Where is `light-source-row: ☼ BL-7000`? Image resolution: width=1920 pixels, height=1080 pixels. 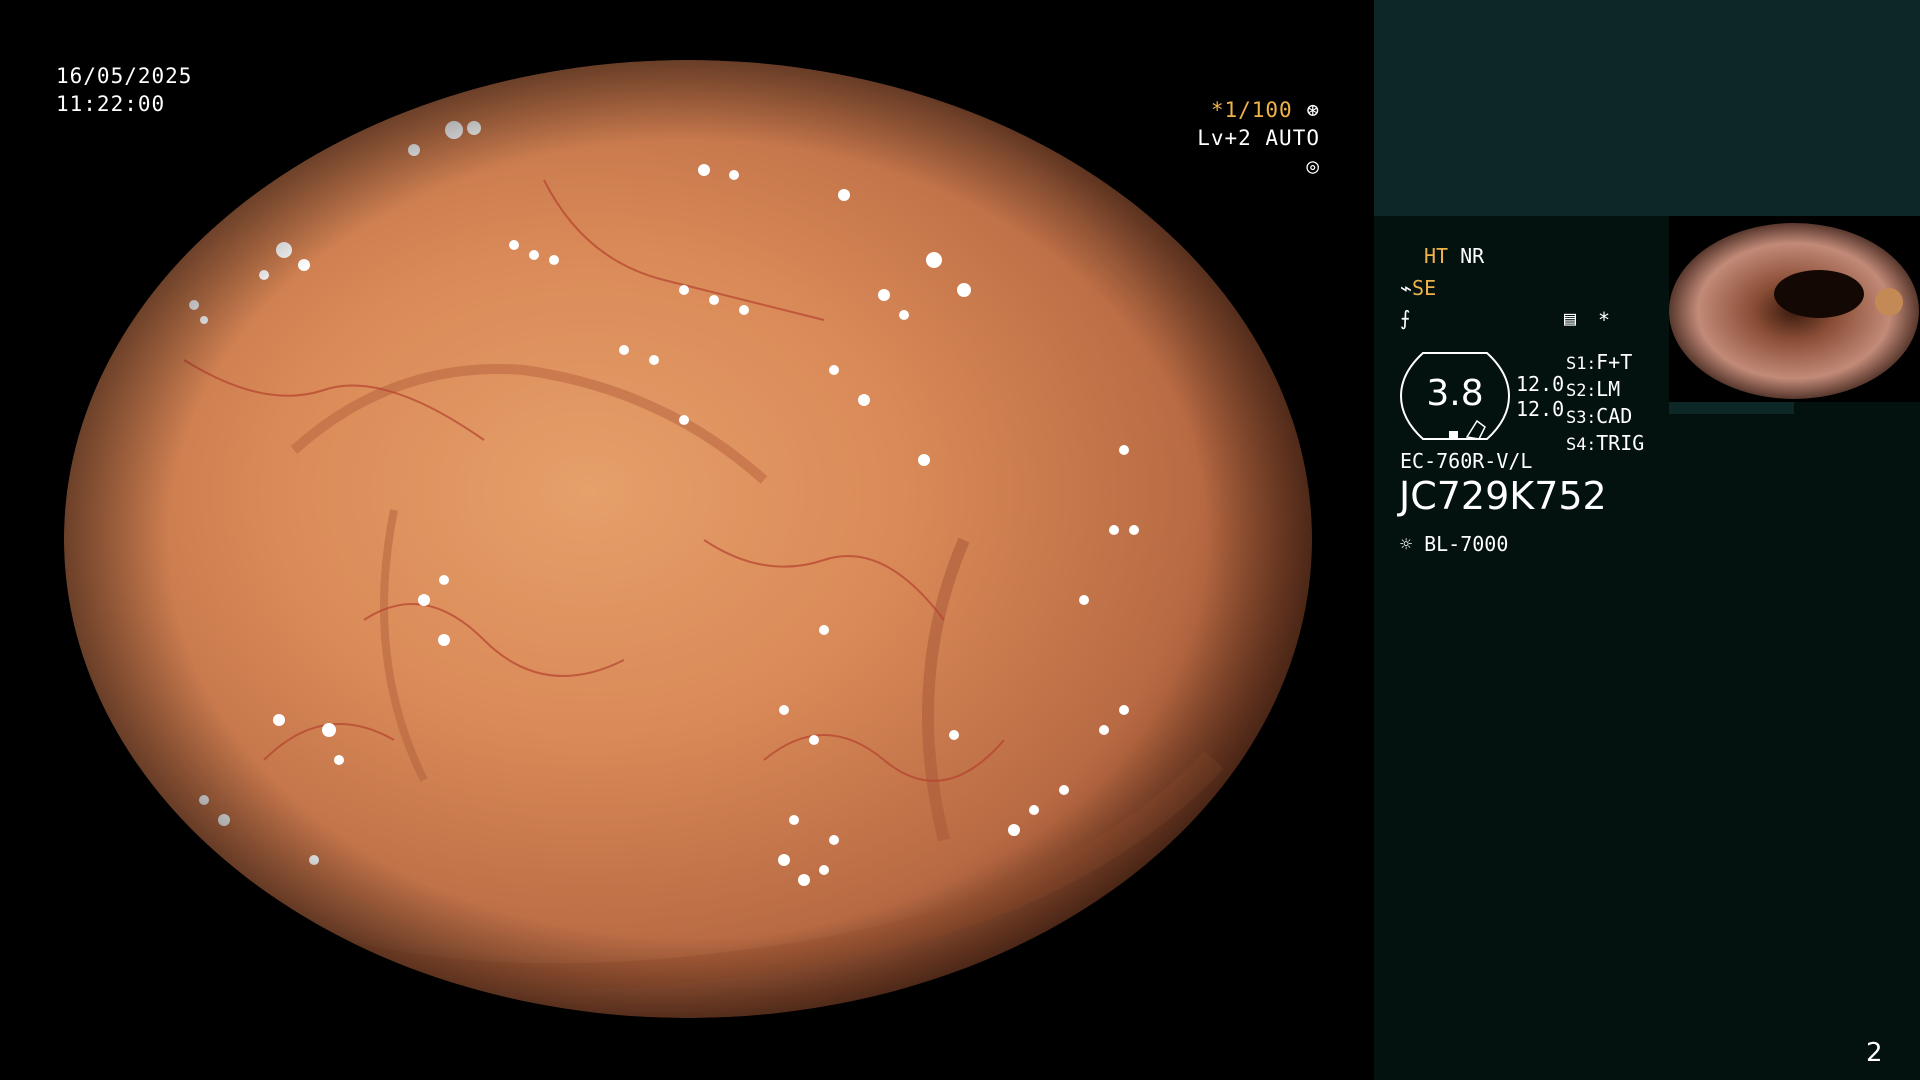 light-source-row: ☼ BL-7000 is located at coordinates (1454, 544).